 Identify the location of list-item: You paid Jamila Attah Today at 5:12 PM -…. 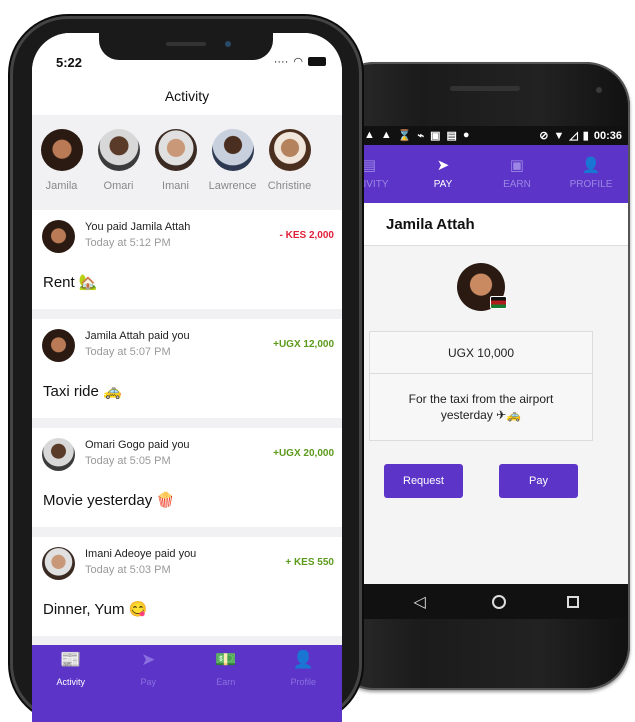
(187, 259).